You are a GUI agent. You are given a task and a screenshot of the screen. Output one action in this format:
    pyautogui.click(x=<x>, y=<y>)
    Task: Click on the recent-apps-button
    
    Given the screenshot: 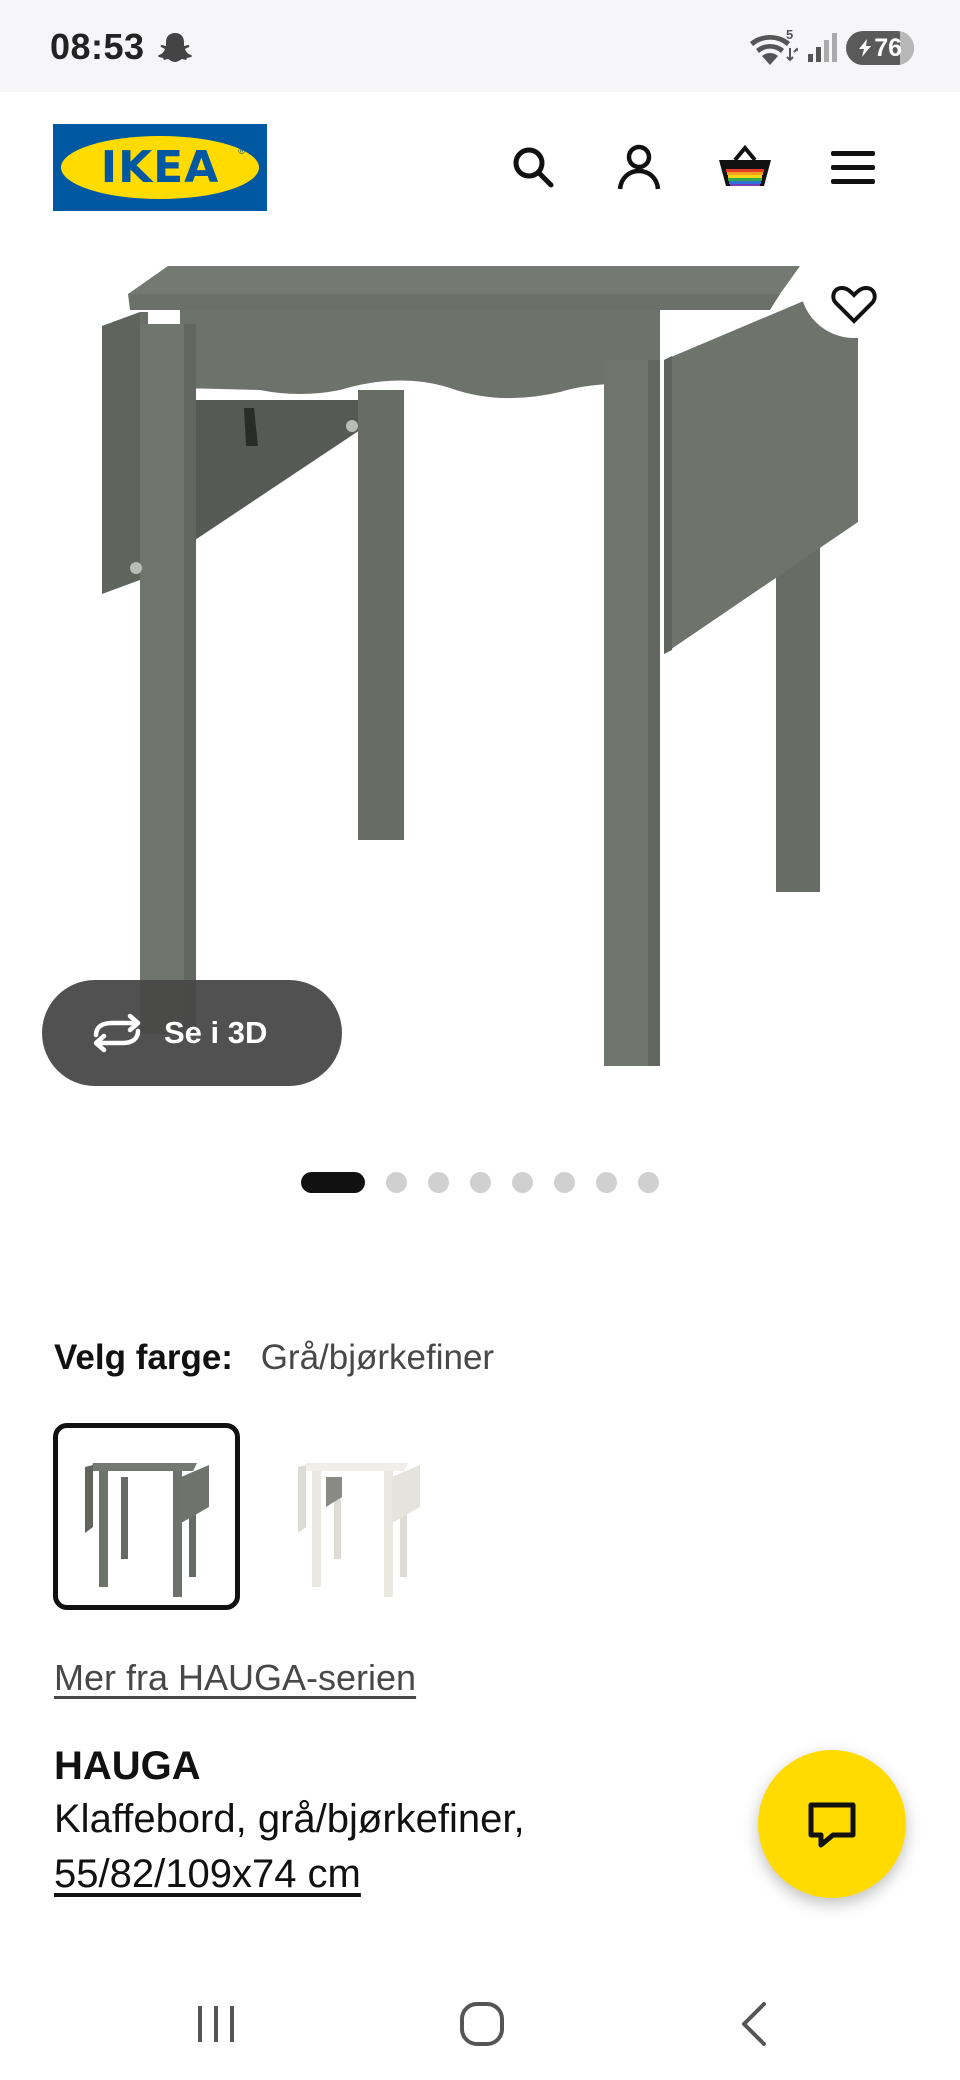 What is the action you would take?
    pyautogui.click(x=216, y=2024)
    